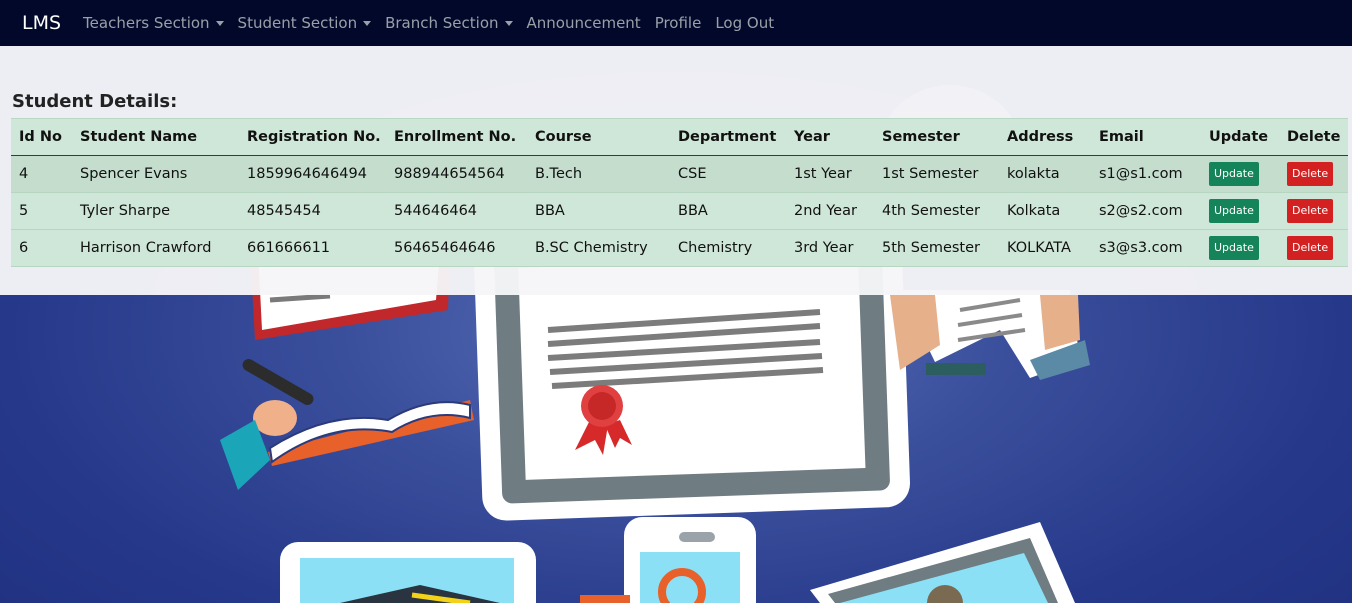 This screenshot has width=1352, height=603. I want to click on cell-registration-no: 1859964646494, so click(312, 174).